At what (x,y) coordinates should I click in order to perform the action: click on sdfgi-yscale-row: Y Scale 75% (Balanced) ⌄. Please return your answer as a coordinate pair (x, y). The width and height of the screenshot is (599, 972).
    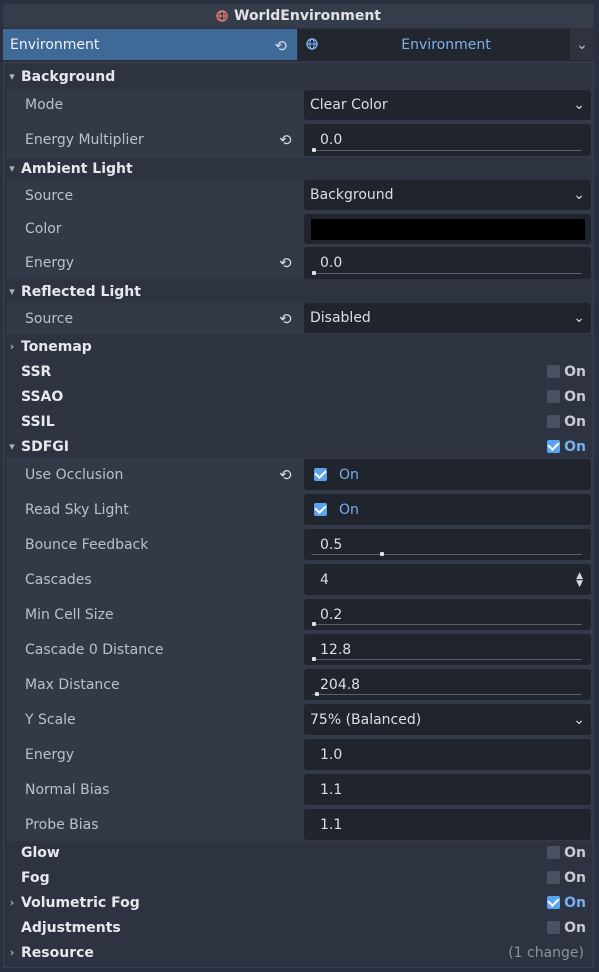
    Looking at the image, I should click on (300, 719).